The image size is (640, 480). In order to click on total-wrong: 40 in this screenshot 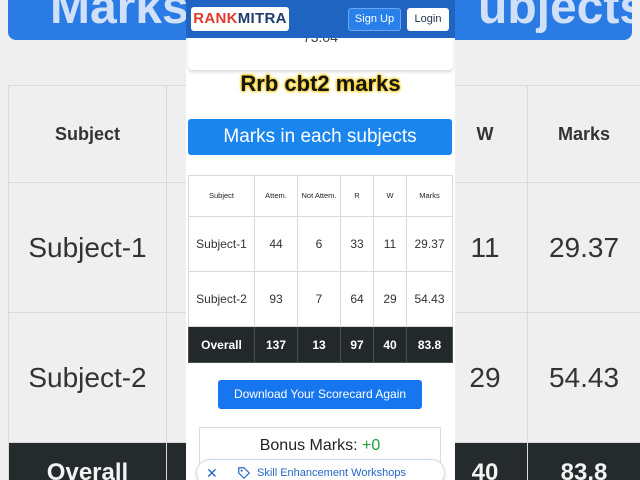, I will do `click(390, 344)`.